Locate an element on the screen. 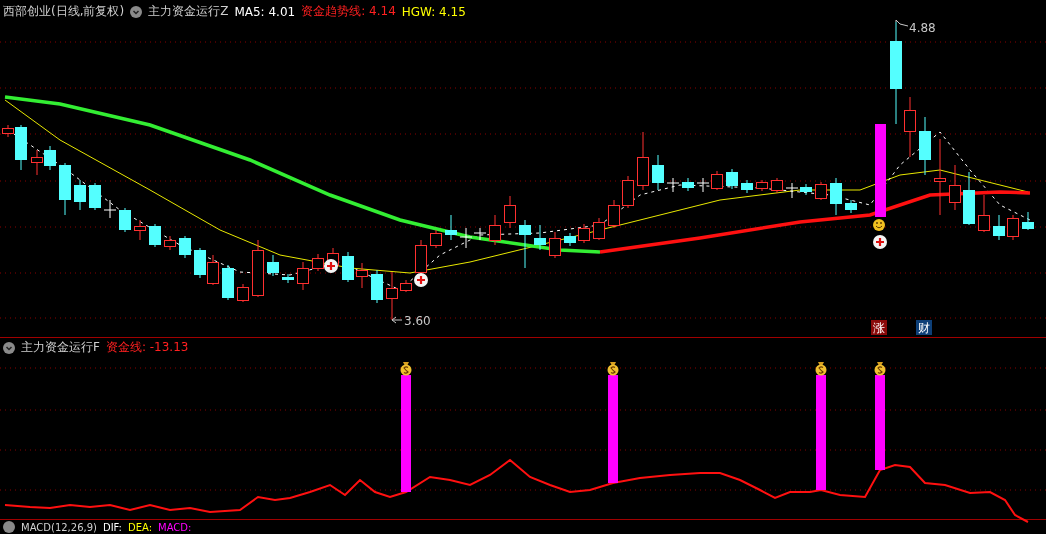 The height and width of the screenshot is (534, 1046). indicator-reading: DEA: is located at coordinates (139, 527).